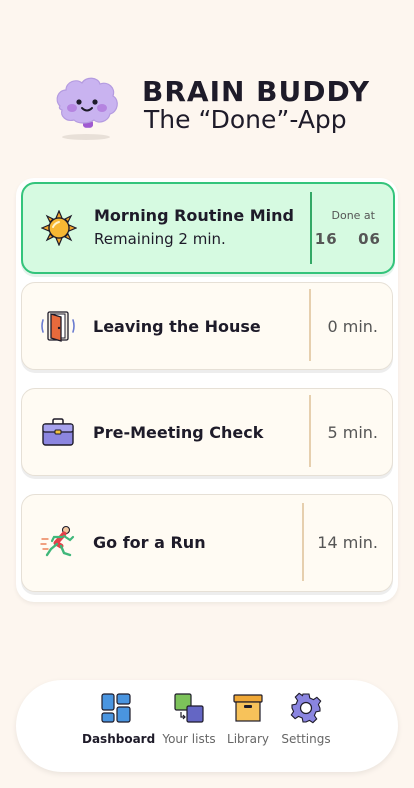 Image resolution: width=414 pixels, height=788 pixels. I want to click on done-hour: 16, so click(326, 239).